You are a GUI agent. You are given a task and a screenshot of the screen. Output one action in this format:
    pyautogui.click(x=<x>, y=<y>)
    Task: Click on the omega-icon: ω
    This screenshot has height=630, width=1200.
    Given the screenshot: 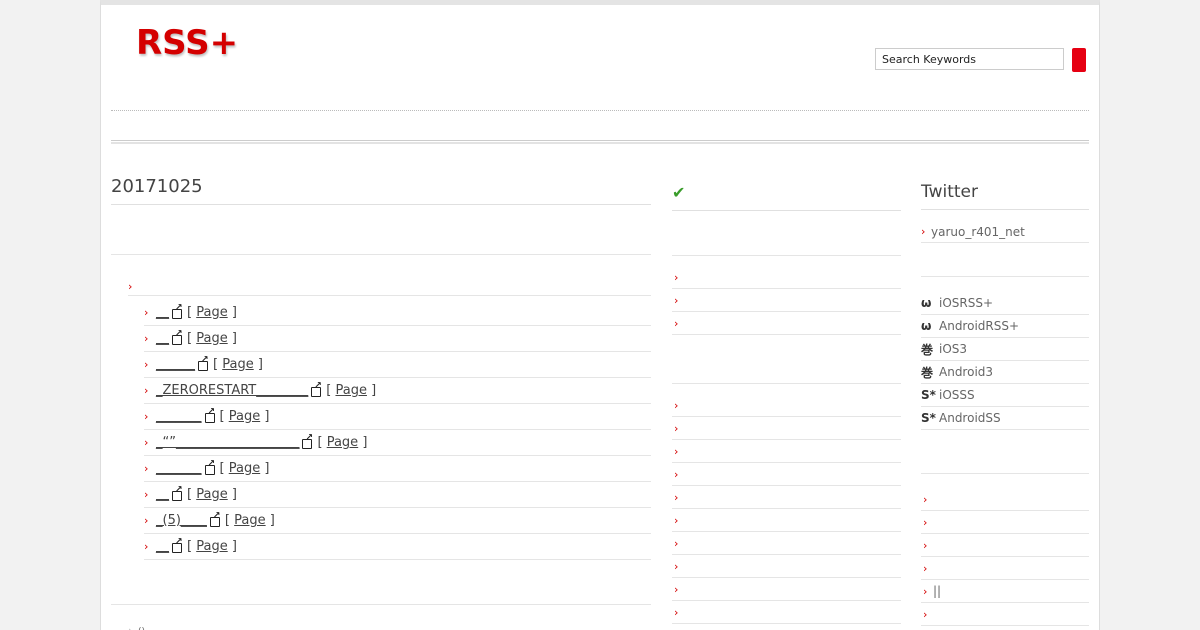 What is the action you would take?
    pyautogui.click(x=926, y=326)
    